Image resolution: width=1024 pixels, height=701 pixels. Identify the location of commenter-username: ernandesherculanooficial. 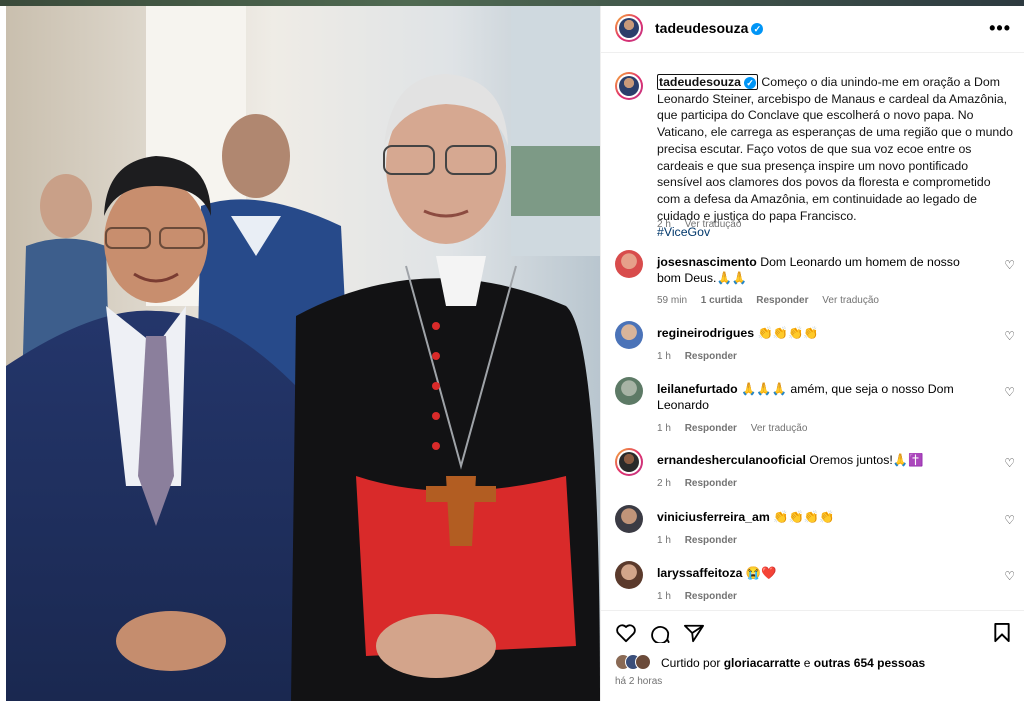
(731, 460).